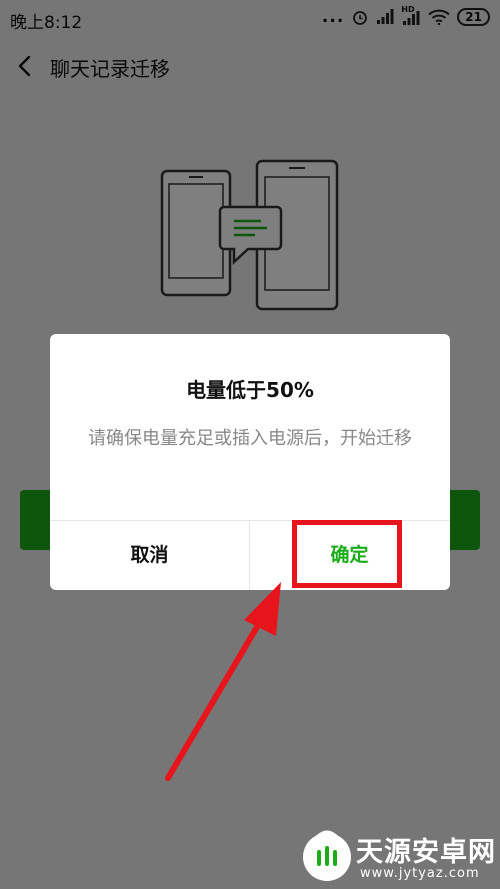 This screenshot has width=500, height=889. I want to click on red-arrow-annotation, so click(223, 681).